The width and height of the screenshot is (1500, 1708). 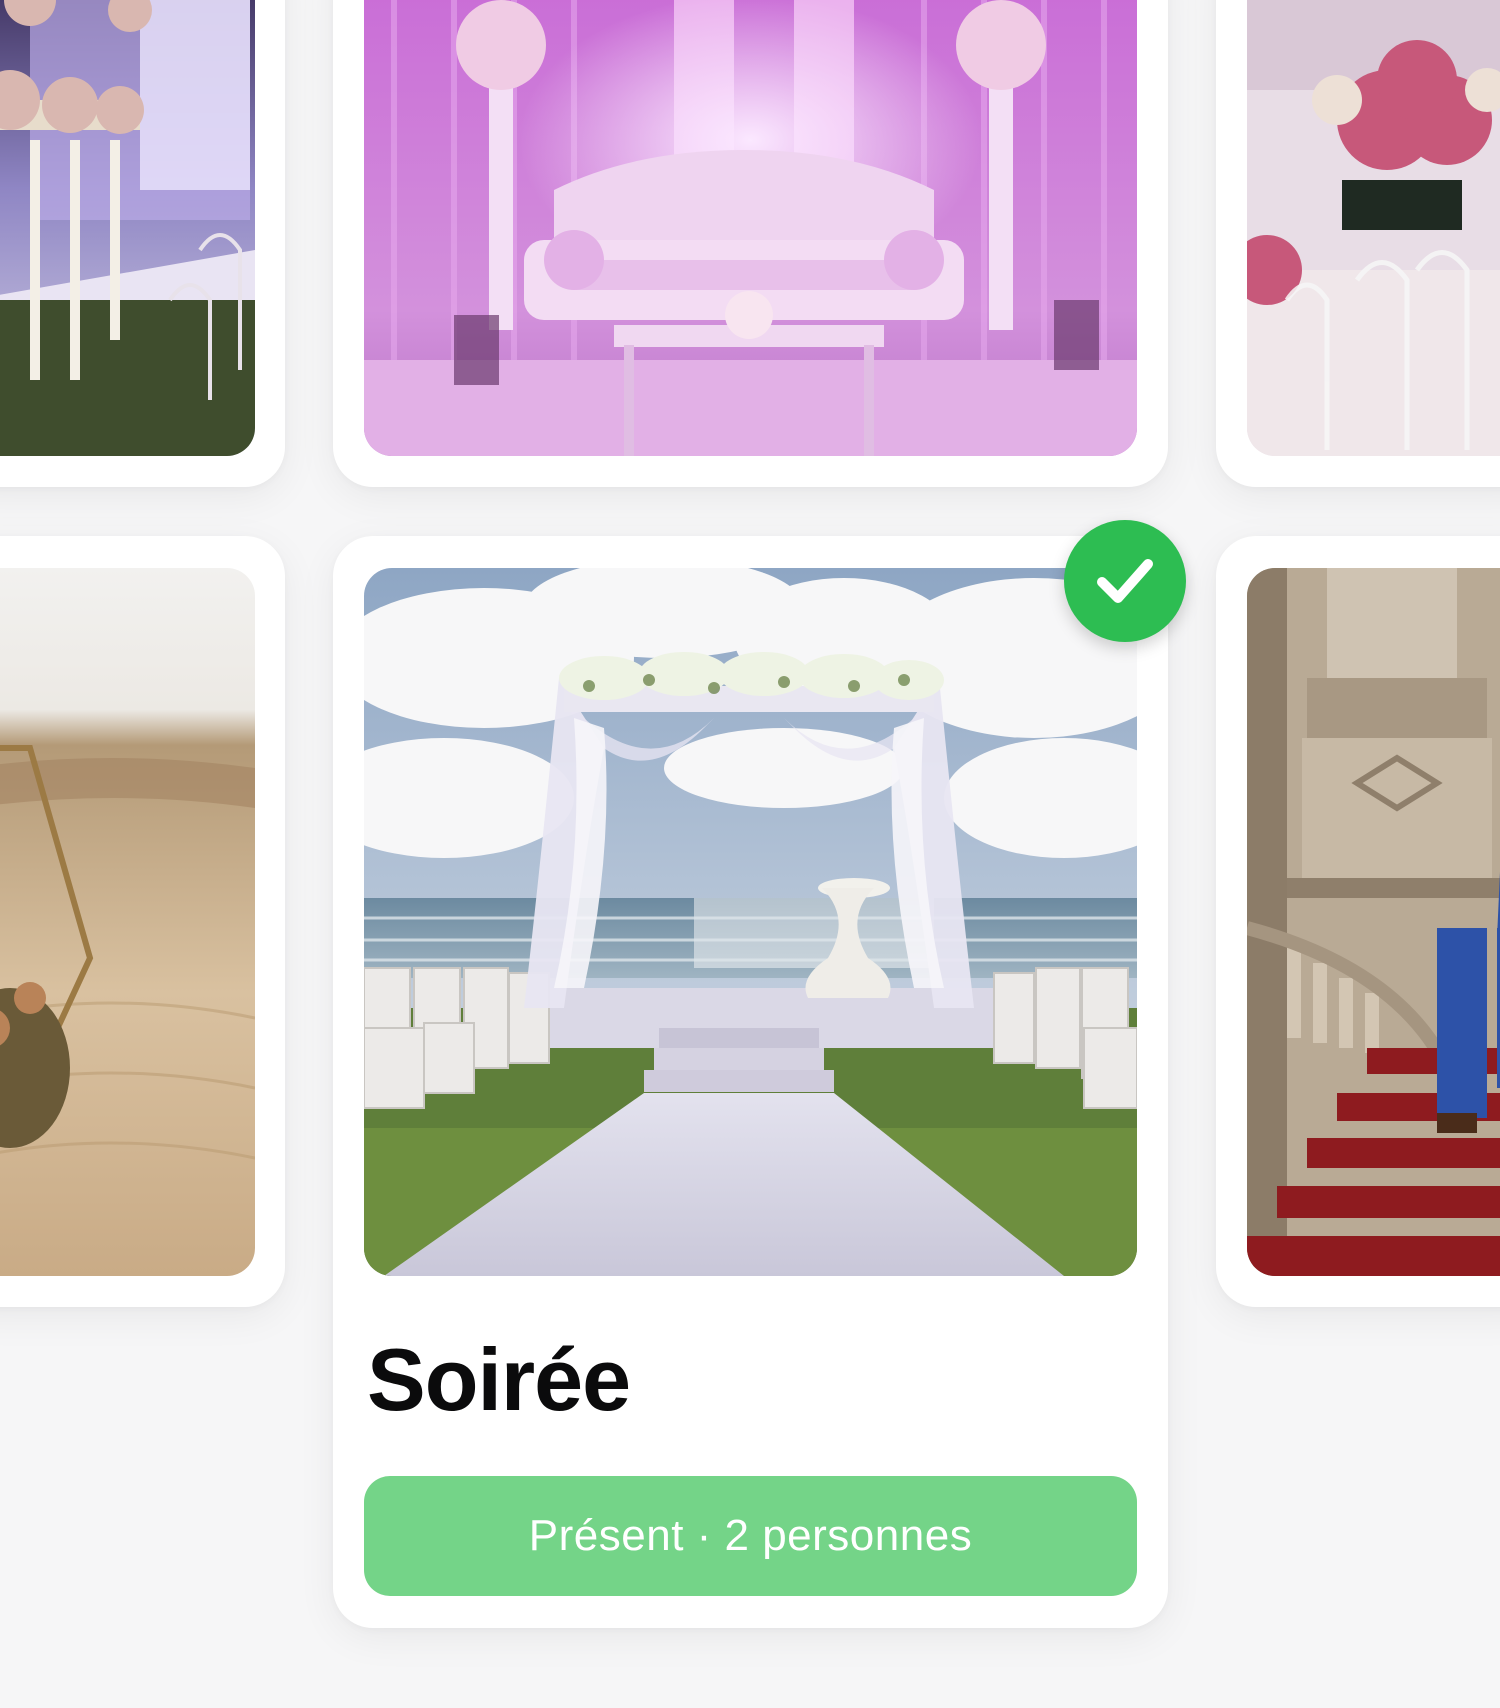 I want to click on event-card-top-right, so click(x=1358, y=243).